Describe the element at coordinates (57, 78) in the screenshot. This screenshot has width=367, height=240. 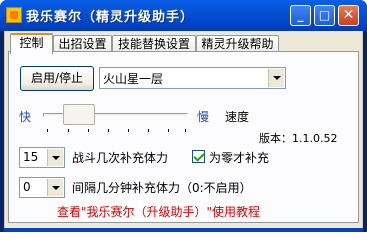
I see `start-stop-button: 启用/停止` at that location.